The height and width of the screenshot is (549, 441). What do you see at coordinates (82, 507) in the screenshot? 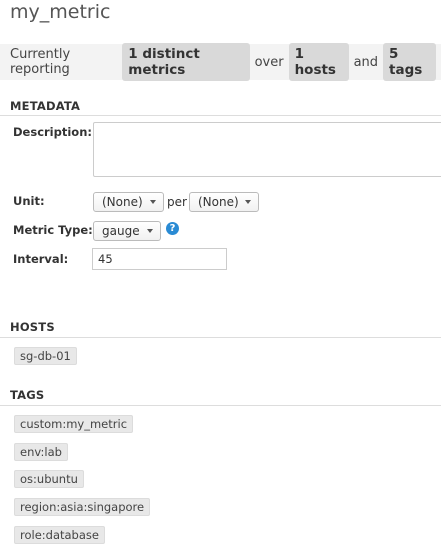
I see `tag-item: region:asia:singapore` at bounding box center [82, 507].